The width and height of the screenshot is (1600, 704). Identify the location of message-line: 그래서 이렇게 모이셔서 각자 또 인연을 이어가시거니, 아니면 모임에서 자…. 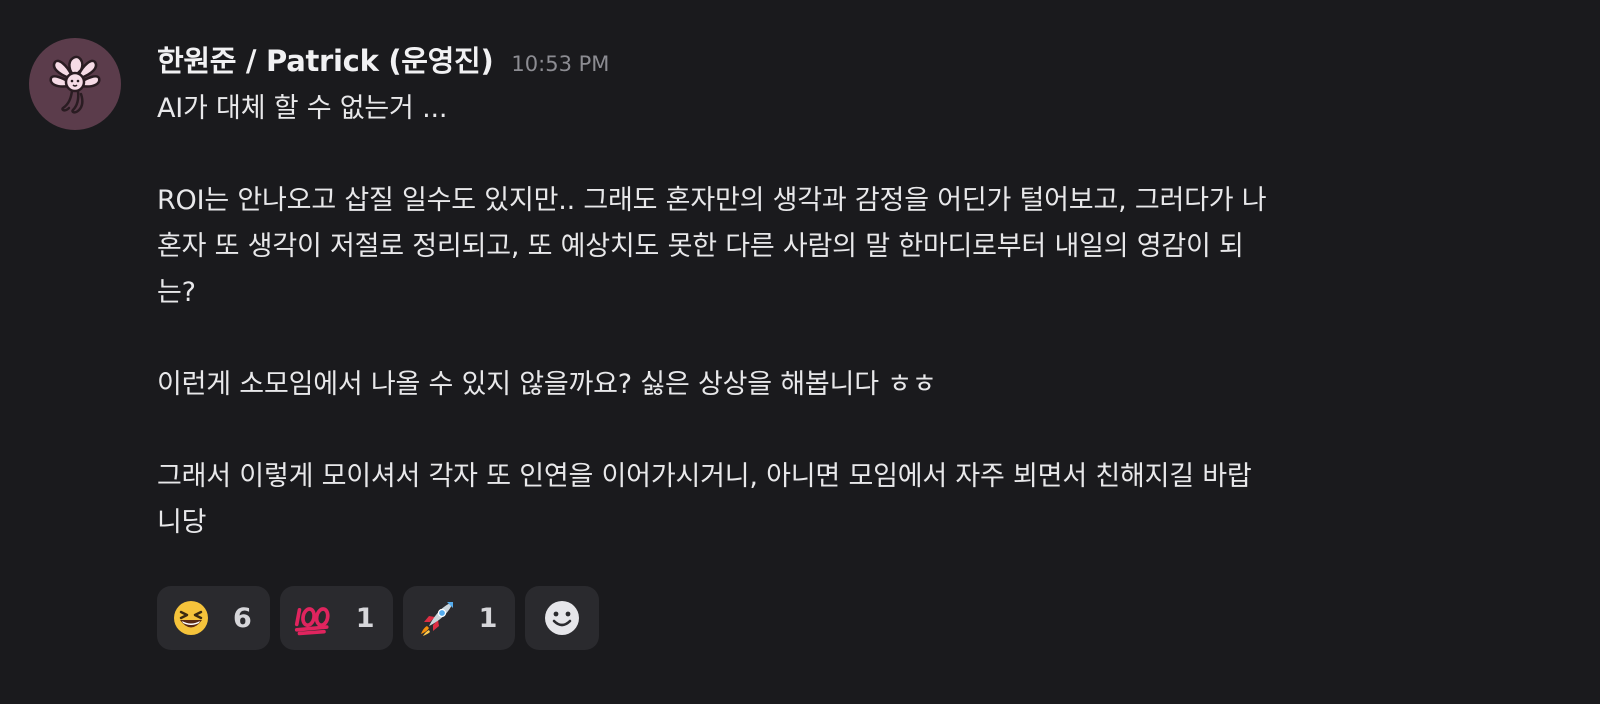
(704, 476).